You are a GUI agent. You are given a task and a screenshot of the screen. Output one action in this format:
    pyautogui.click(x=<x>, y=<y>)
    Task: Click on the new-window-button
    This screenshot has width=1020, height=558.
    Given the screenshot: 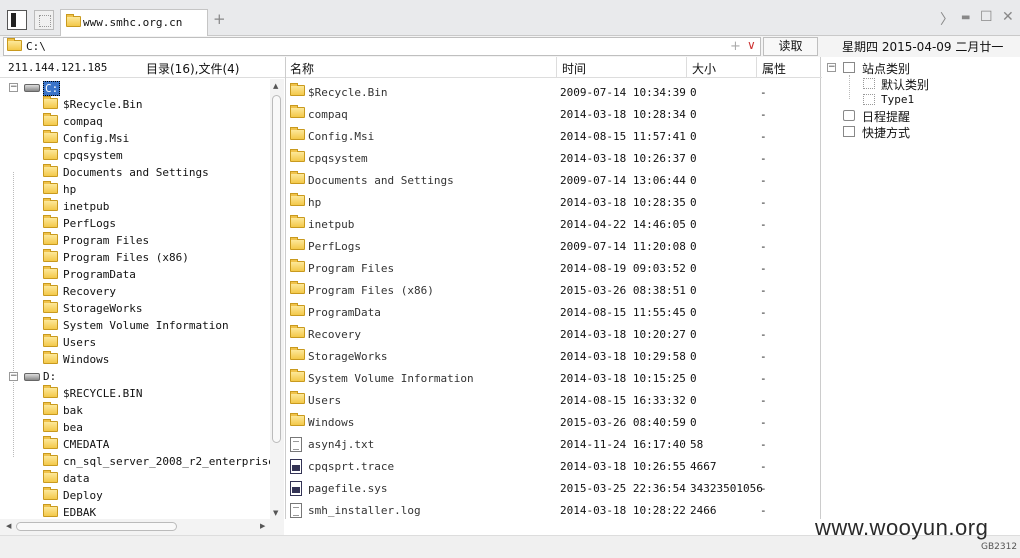 What is the action you would take?
    pyautogui.click(x=44, y=20)
    